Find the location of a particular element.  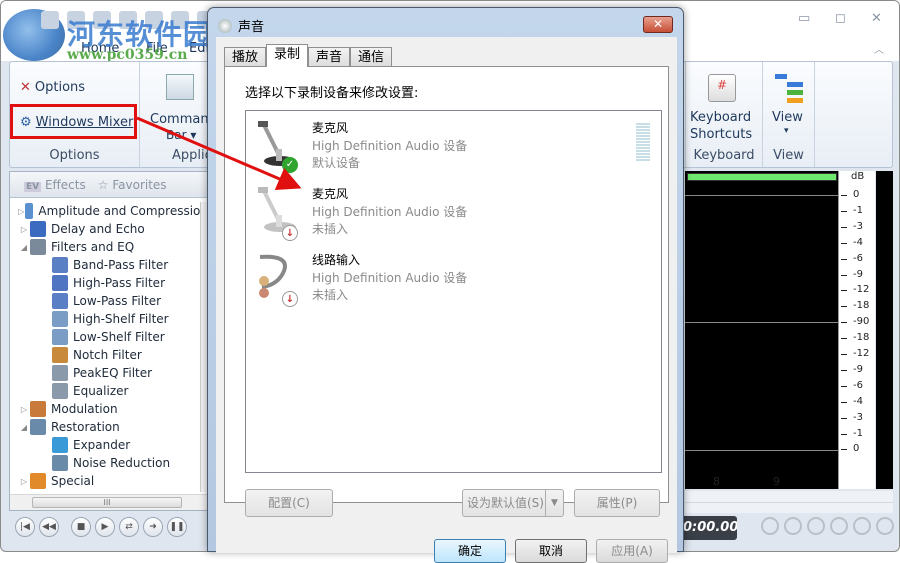

db-tick-label: -90 is located at coordinates (861, 322).